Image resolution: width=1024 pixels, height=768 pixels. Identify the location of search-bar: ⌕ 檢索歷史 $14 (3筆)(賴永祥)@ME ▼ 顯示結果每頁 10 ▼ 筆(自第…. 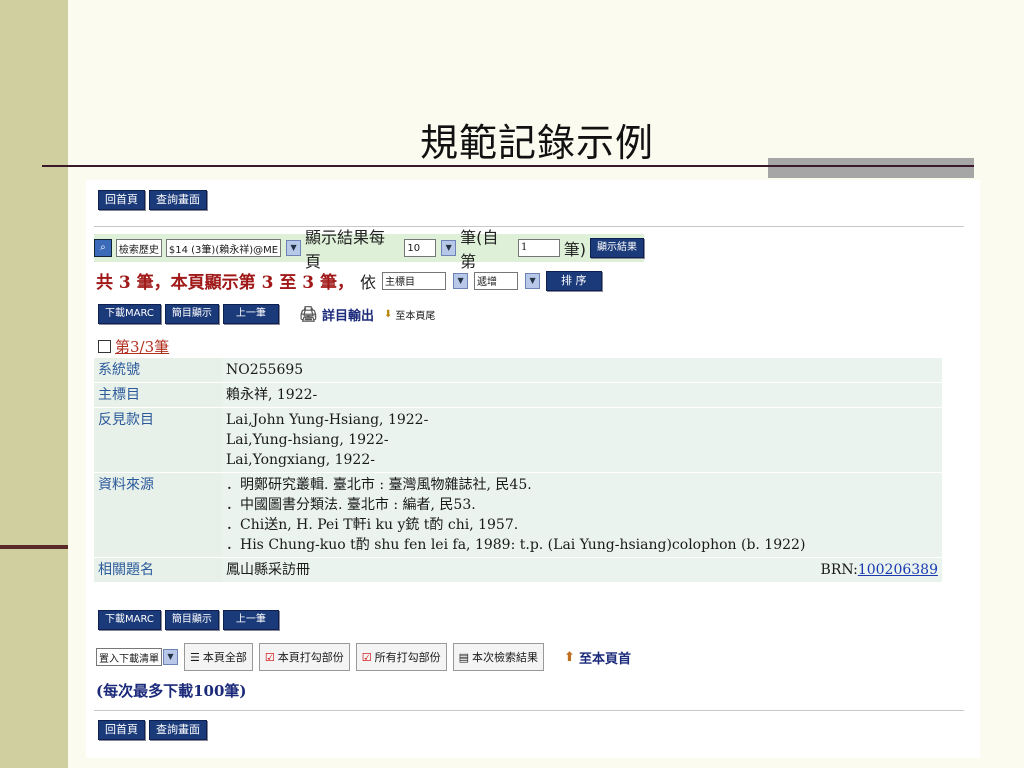
(369, 249).